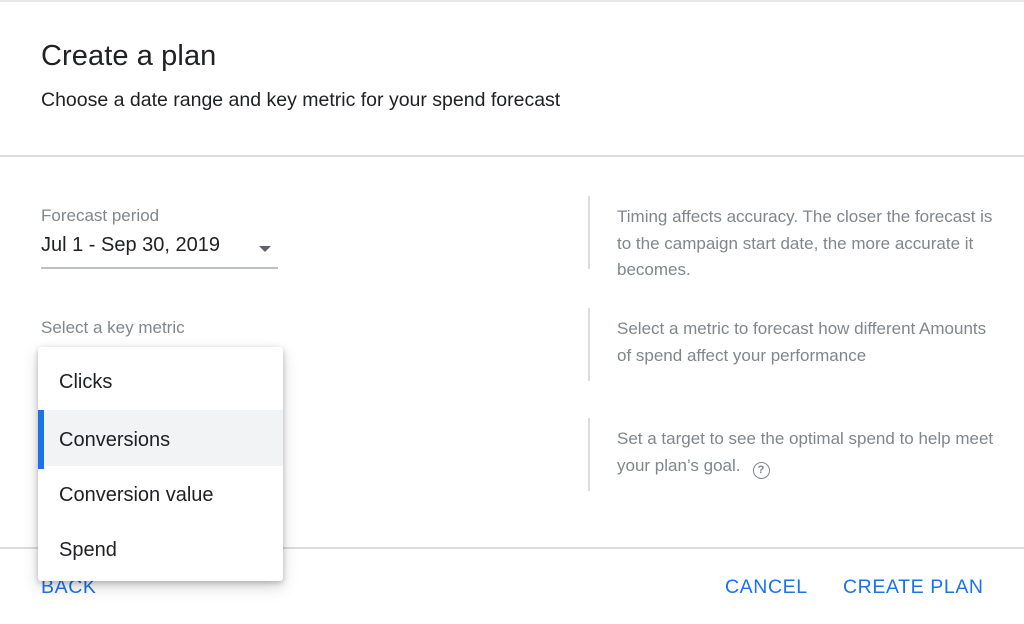 This screenshot has height=624, width=1024. Describe the element at coordinates (766, 587) in the screenshot. I see `cancel-button: CANCEL` at that location.